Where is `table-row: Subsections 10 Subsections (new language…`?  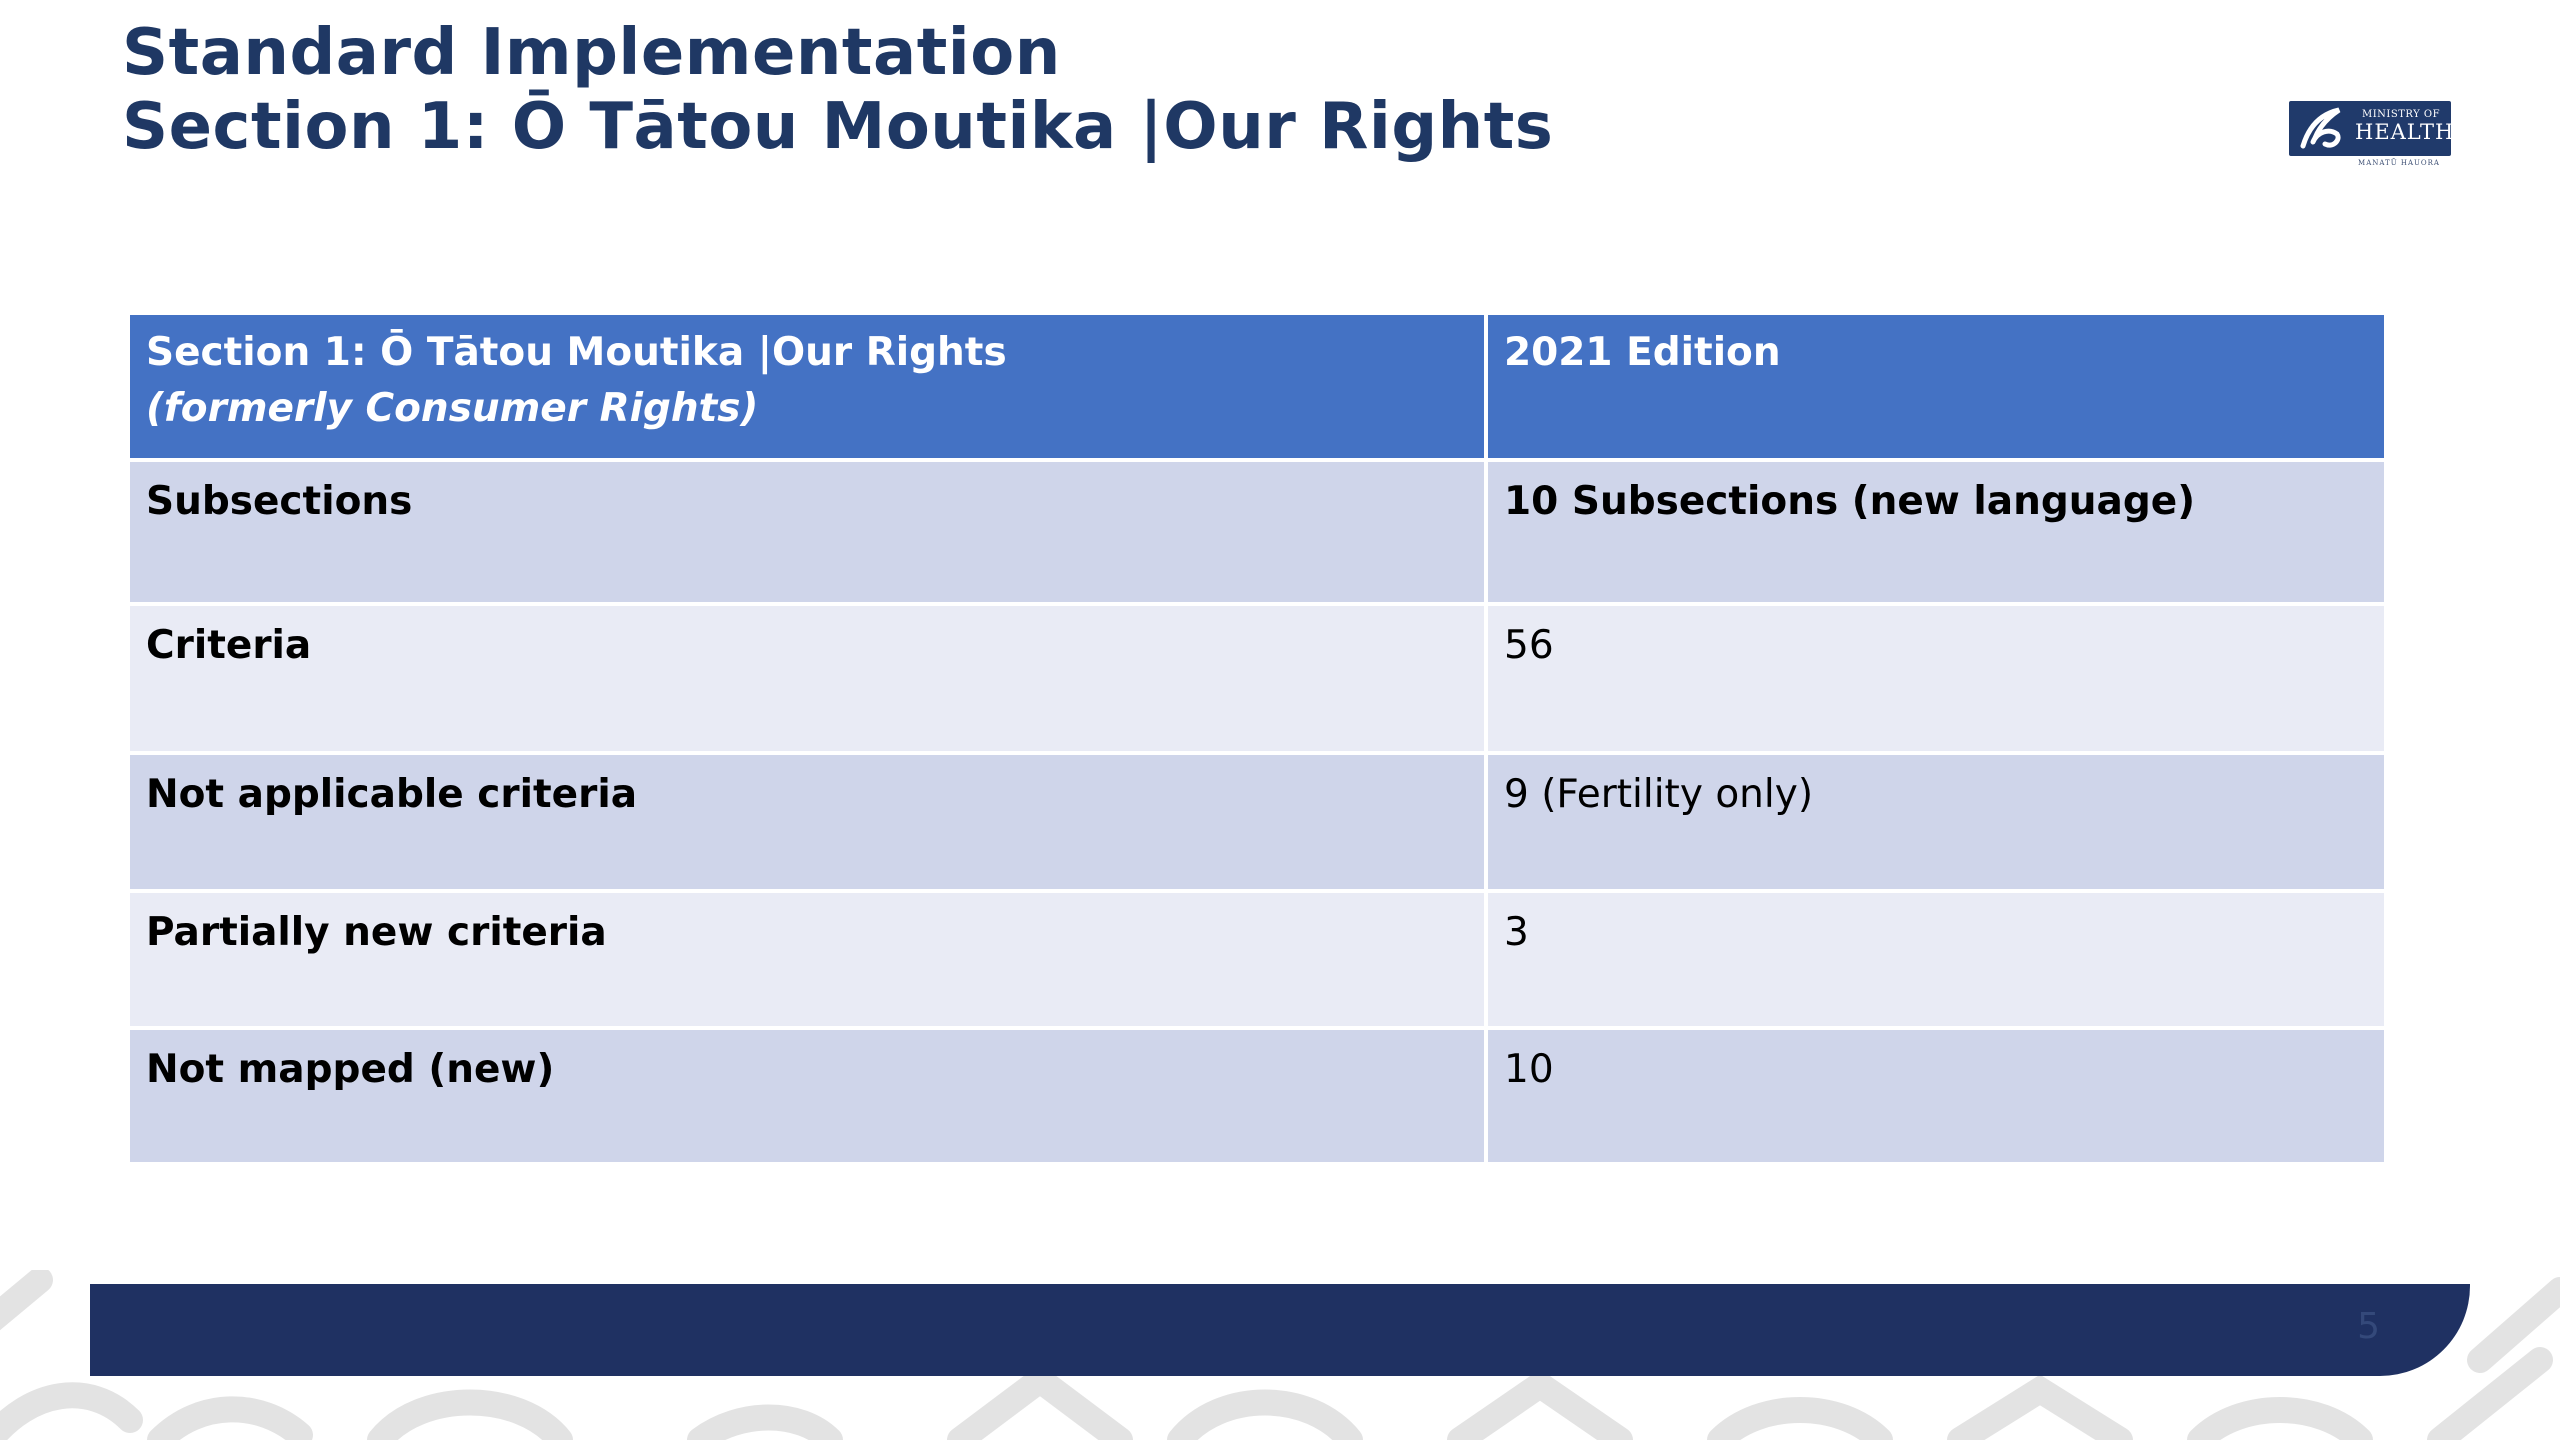
table-row: Subsections 10 Subsections (new language… is located at coordinates (1257, 532).